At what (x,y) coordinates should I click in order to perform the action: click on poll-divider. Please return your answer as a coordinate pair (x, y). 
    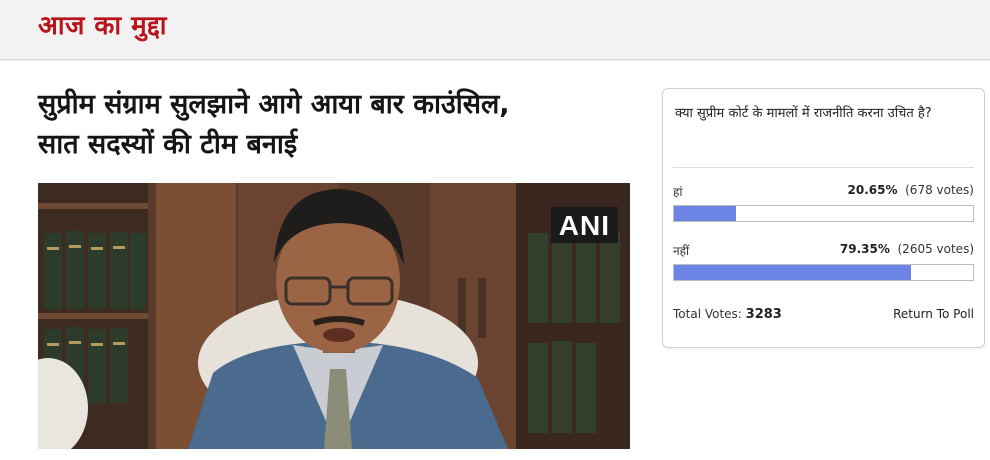
    Looking at the image, I should click on (823, 167).